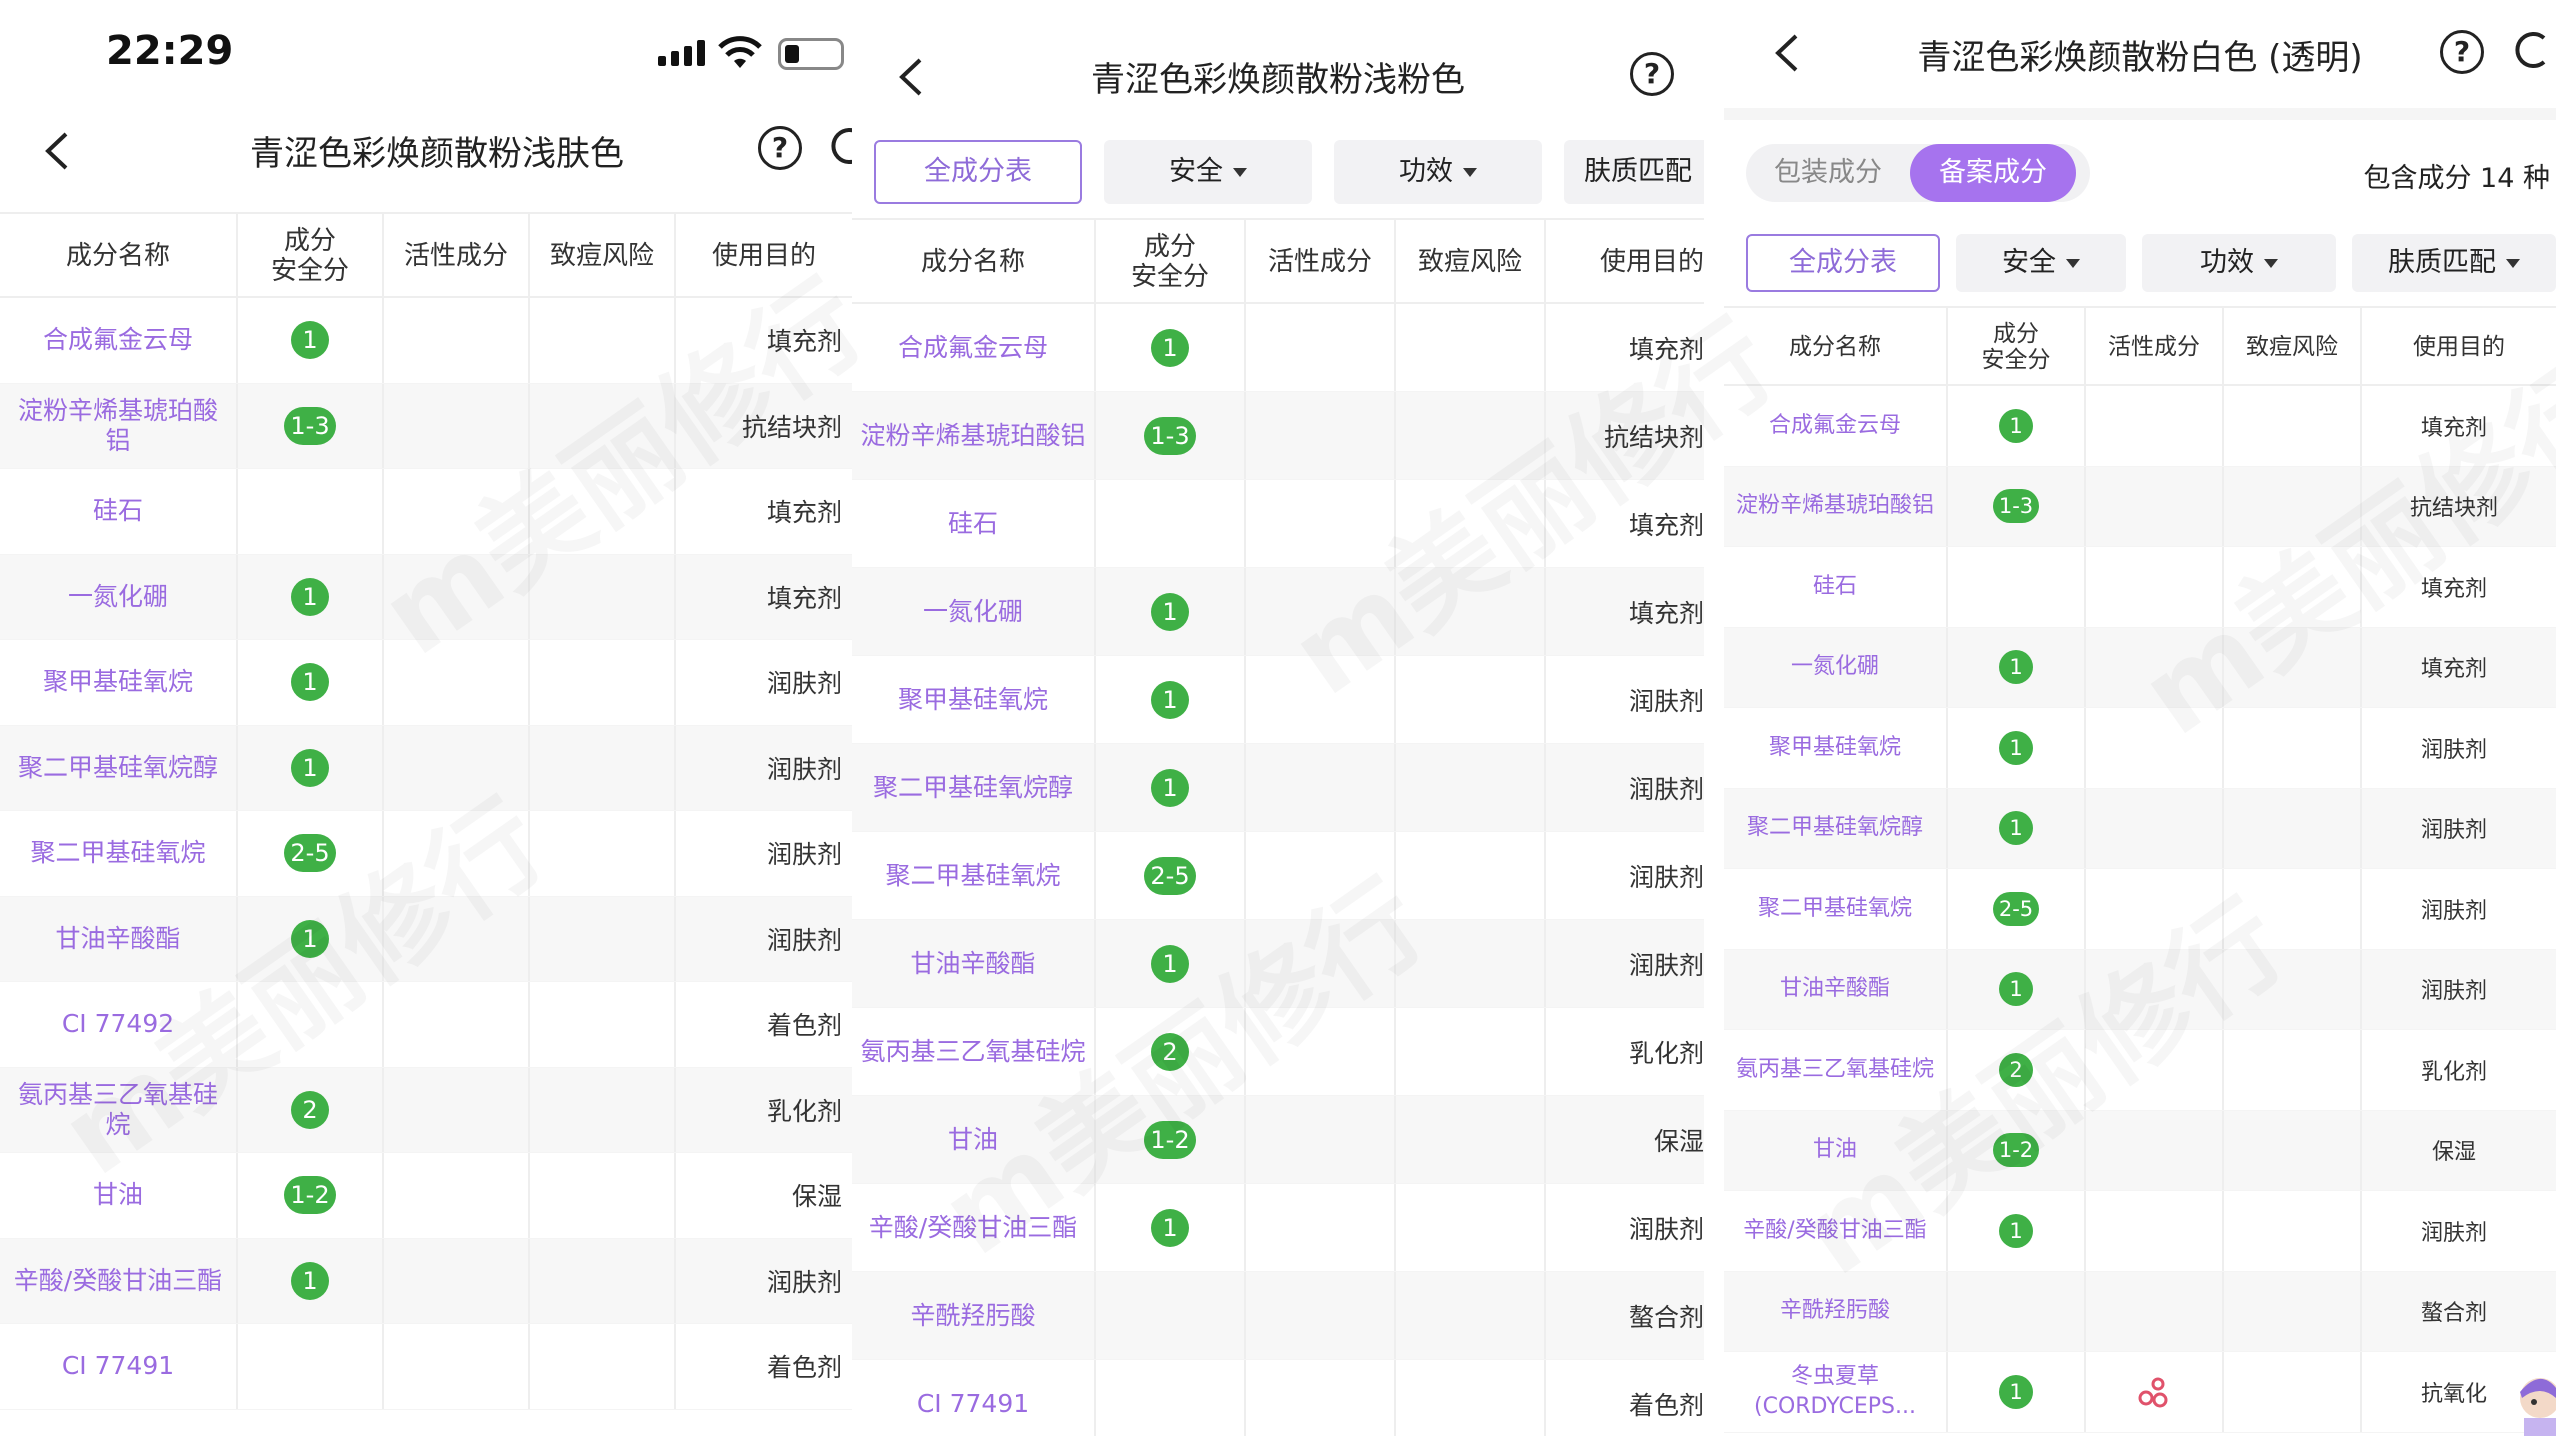 The image size is (2556, 1436). I want to click on back-arrow-icon, so click(59, 151).